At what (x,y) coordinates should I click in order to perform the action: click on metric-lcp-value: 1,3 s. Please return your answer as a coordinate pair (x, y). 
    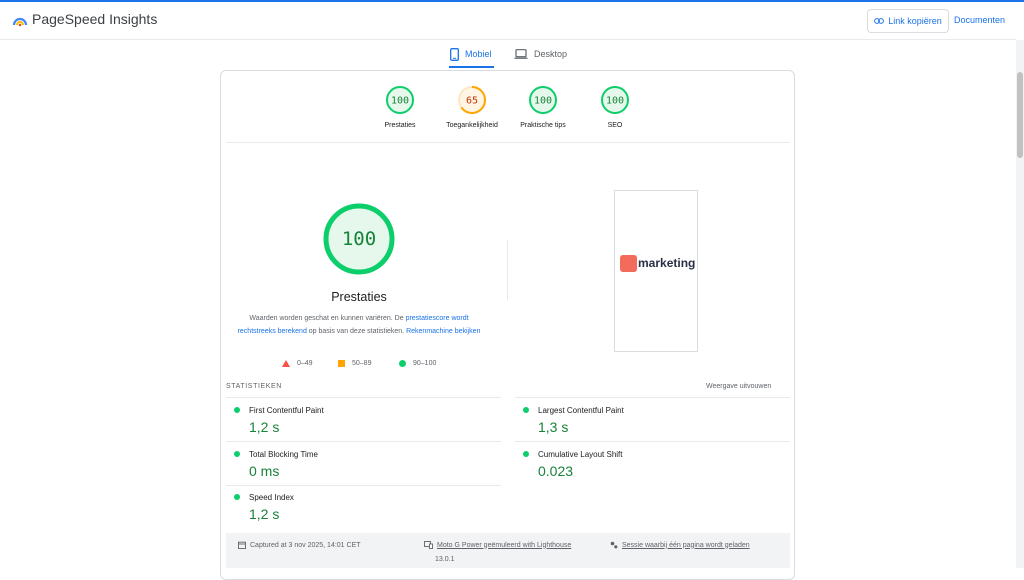
    Looking at the image, I should click on (553, 427).